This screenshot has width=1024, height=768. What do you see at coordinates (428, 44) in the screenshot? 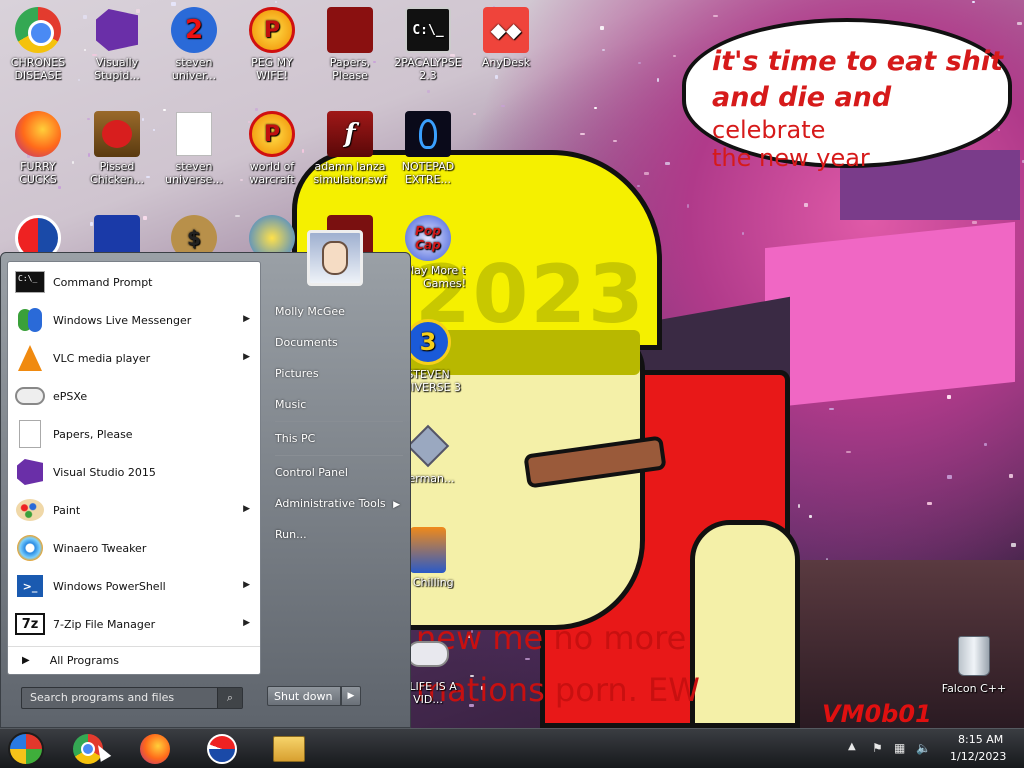
I see `desktop-icon-2pacalypse: C:\_ 2PACALYPSE 2.3` at bounding box center [428, 44].